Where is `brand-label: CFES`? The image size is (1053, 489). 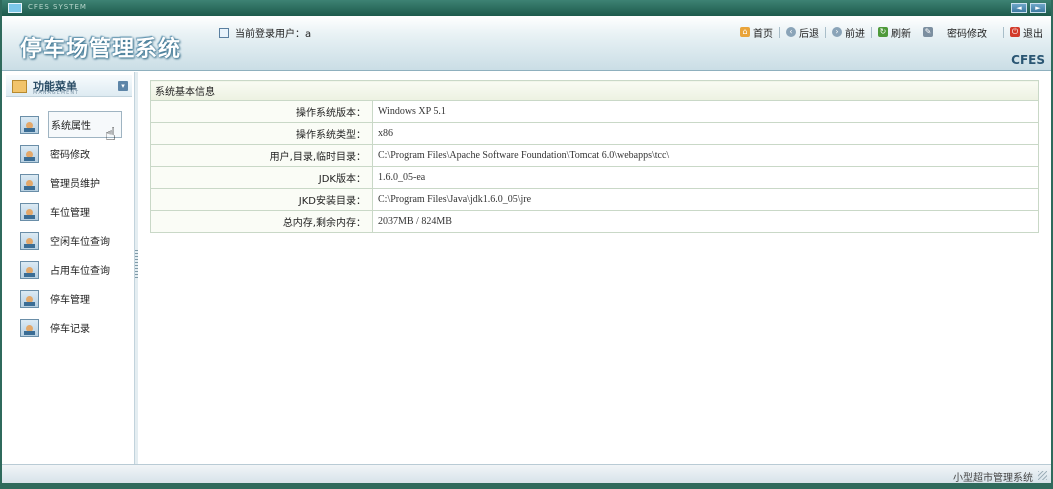 brand-label: CFES is located at coordinates (1028, 60).